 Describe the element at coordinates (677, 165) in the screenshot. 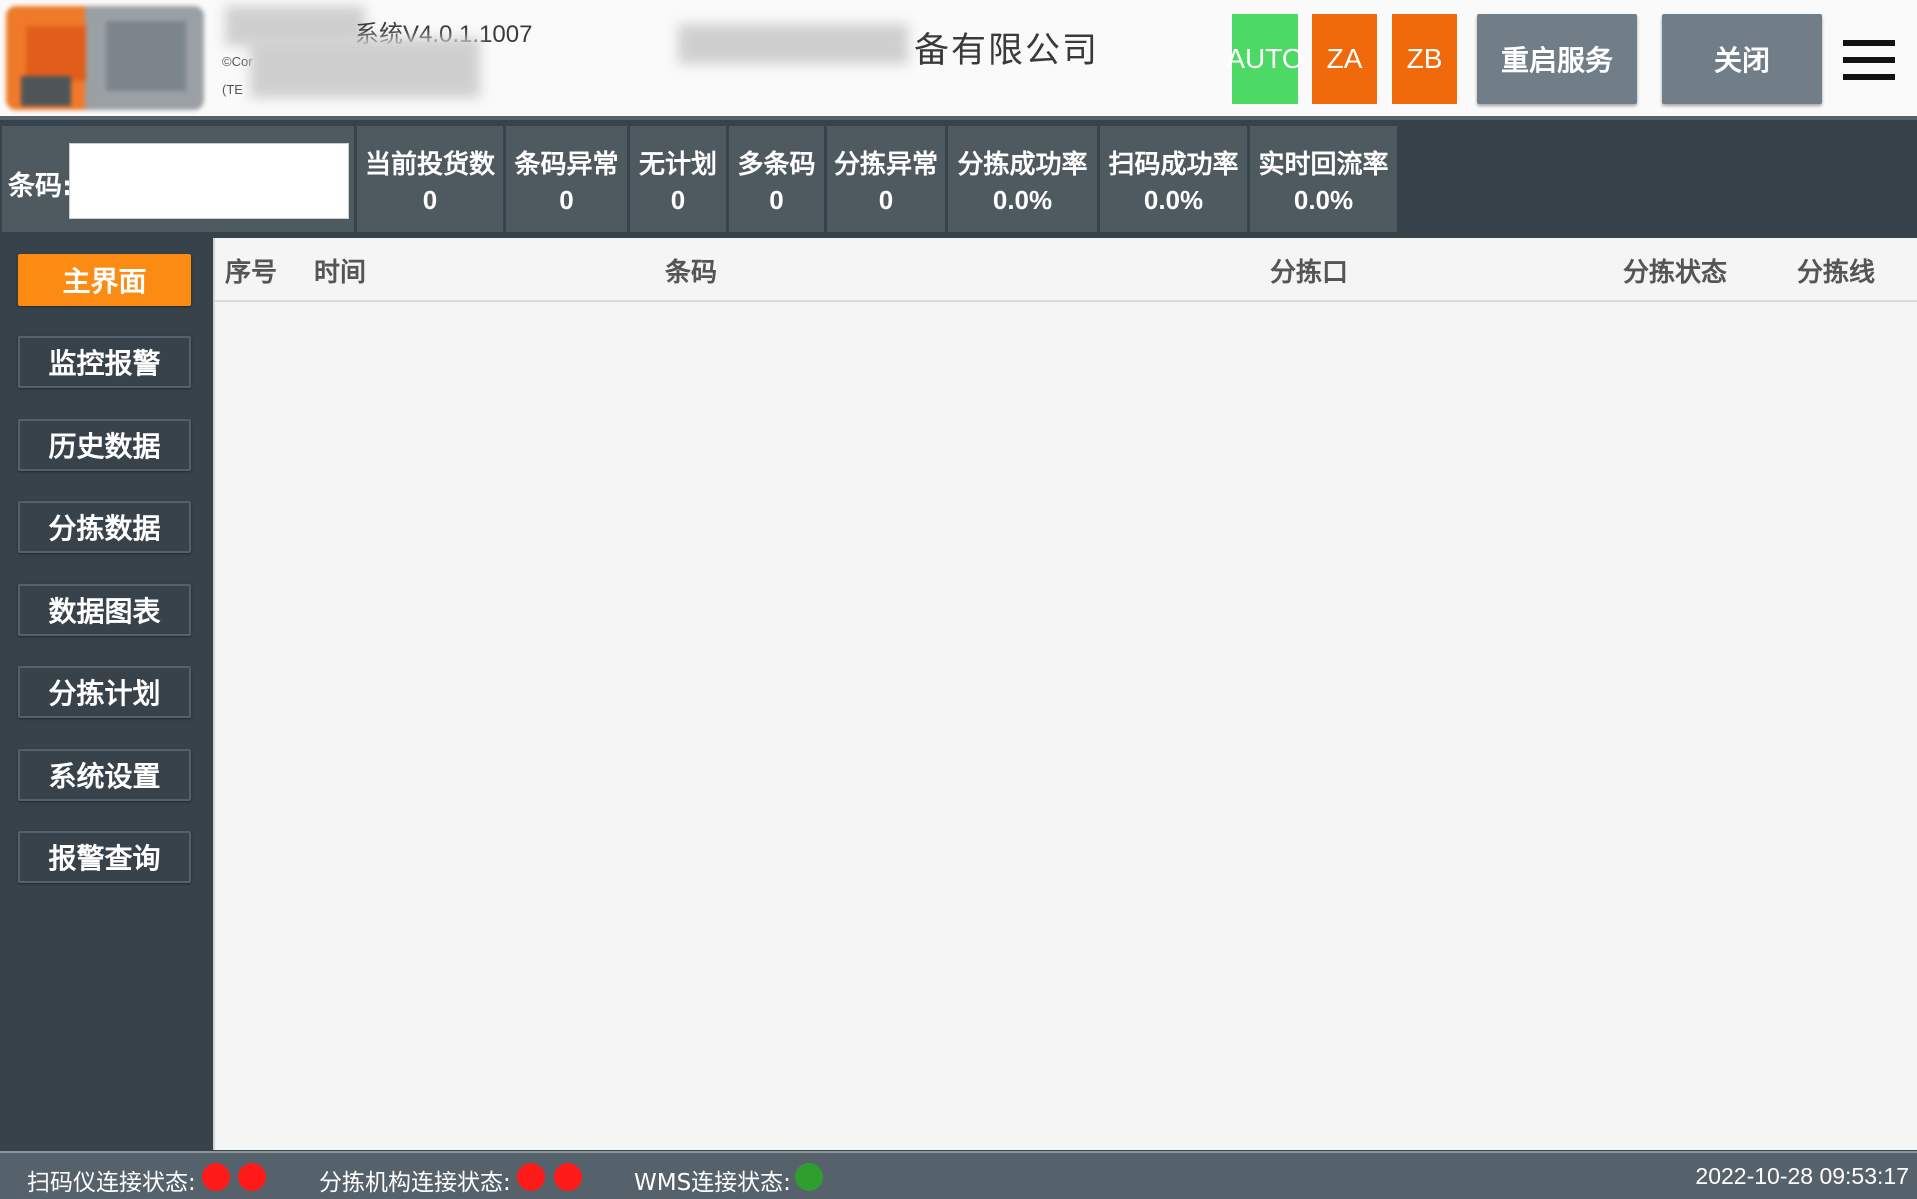

I see `stat-label: 无计划` at that location.